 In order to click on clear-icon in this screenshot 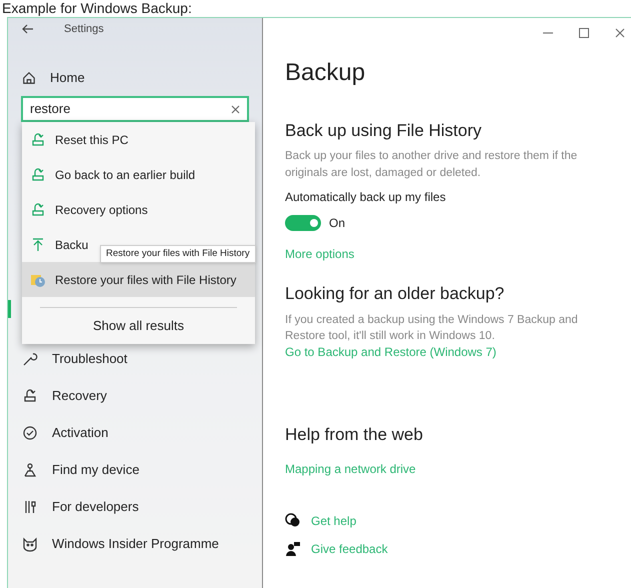, I will do `click(235, 109)`.